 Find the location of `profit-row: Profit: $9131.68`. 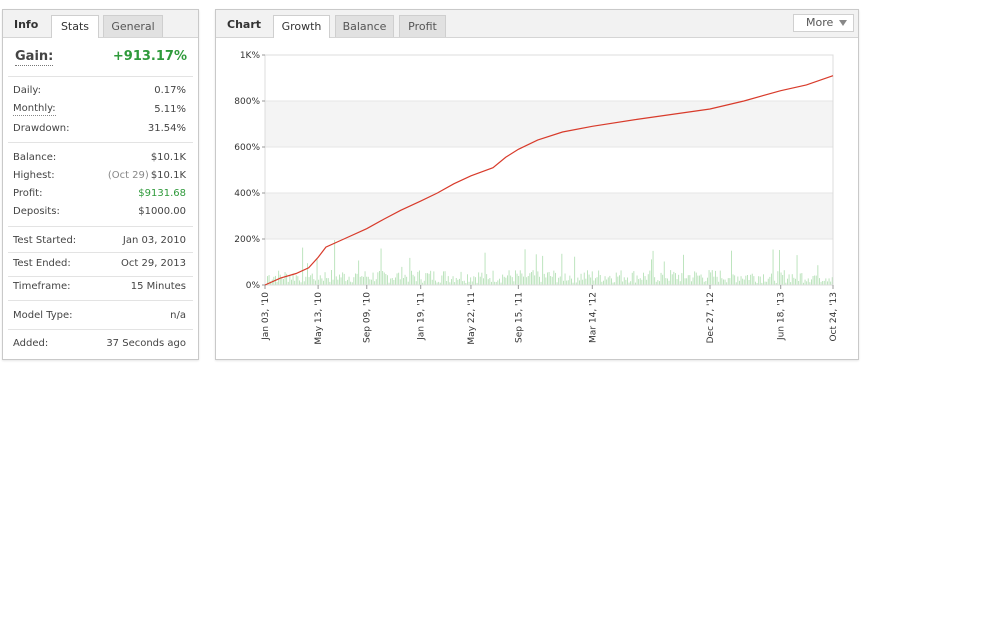

profit-row: Profit: $9131.68 is located at coordinates (99, 193).